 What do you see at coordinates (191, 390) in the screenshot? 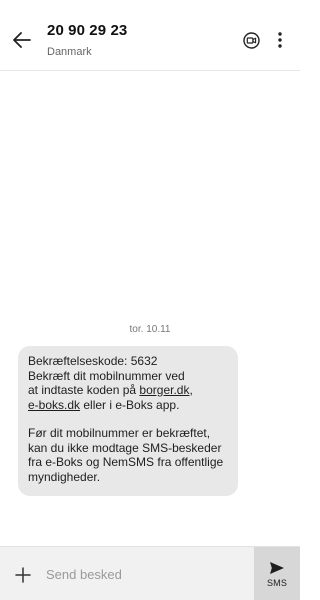
I see `message-text: ,` at bounding box center [191, 390].